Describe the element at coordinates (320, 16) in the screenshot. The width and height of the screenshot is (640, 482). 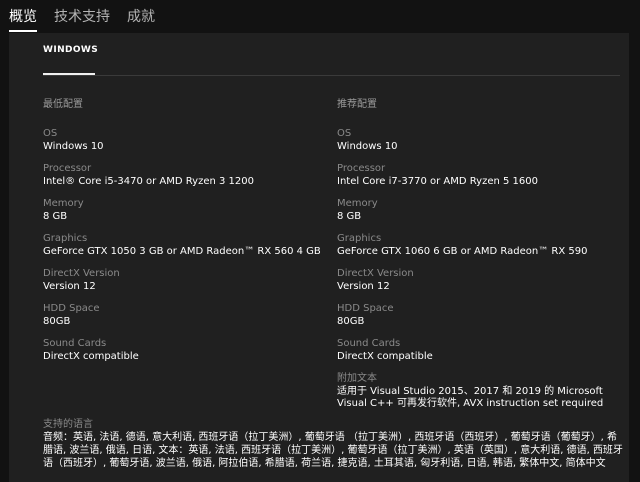
I see `top-navigation: 概览 技术支持 成就` at that location.